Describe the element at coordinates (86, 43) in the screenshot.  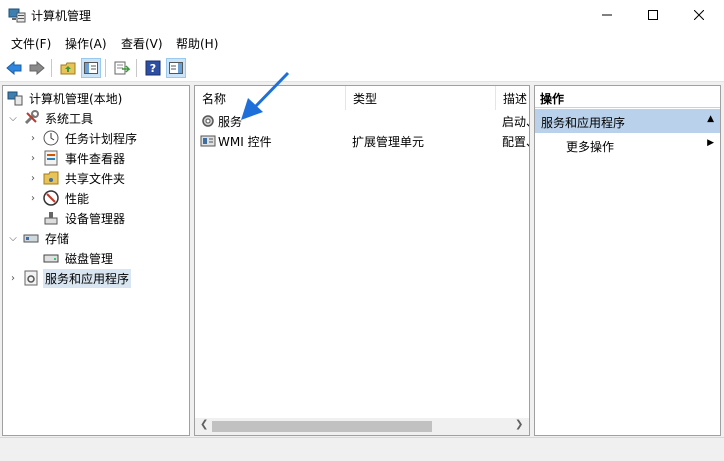
I see `menu-action: 操作(A)` at that location.